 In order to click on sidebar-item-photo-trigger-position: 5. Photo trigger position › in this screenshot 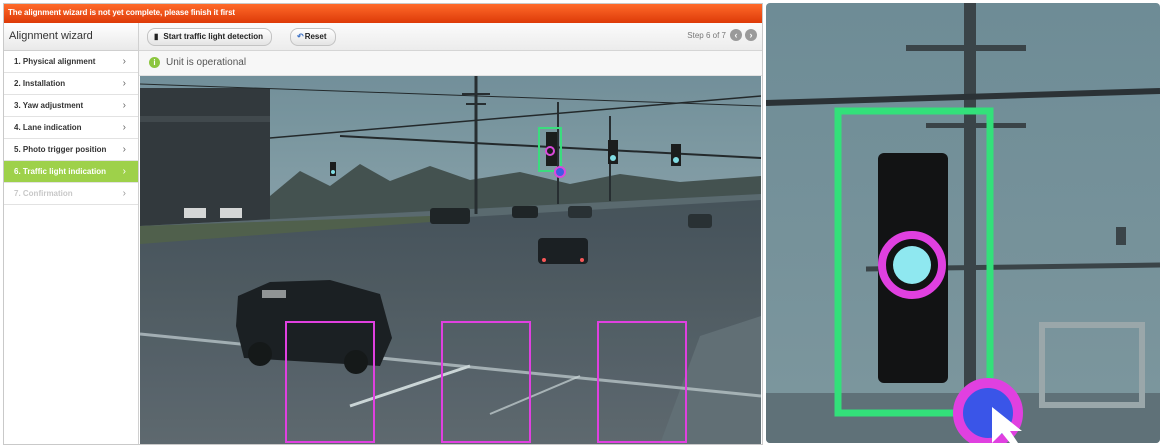, I will do `click(71, 150)`.